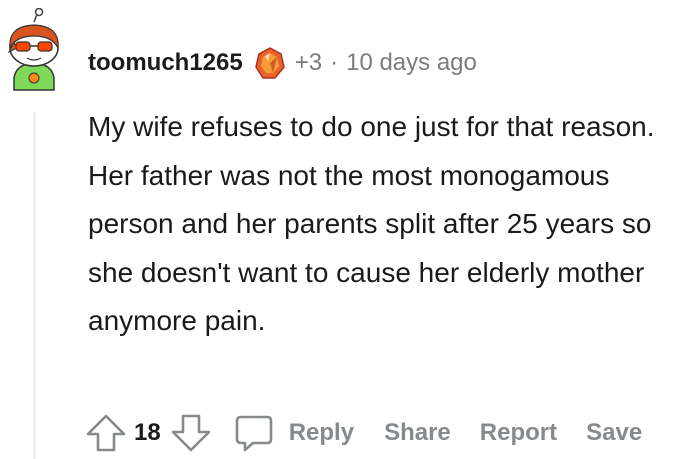 Image resolution: width=700 pixels, height=459 pixels. I want to click on comment-actions: 18 Reply Share Report Save, so click(392, 433).